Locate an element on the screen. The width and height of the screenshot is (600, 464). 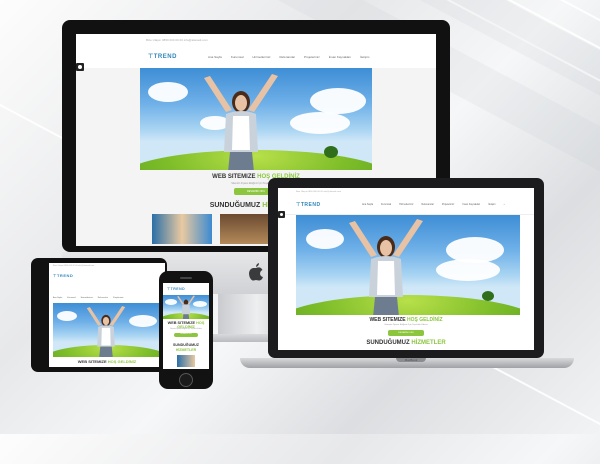
phone-home-button is located at coordinates (186, 380).